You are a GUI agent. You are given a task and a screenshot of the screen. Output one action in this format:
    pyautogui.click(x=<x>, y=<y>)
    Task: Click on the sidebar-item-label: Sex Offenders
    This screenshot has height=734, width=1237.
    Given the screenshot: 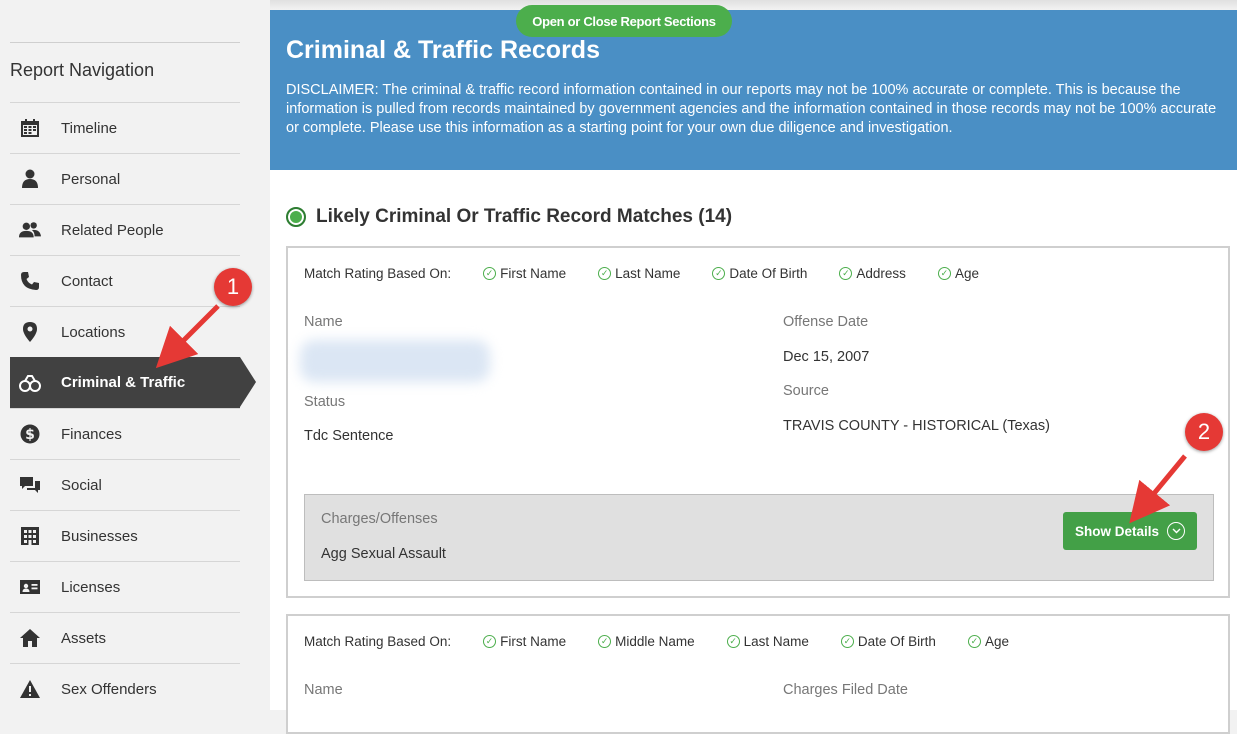 What is the action you would take?
    pyautogui.click(x=109, y=689)
    